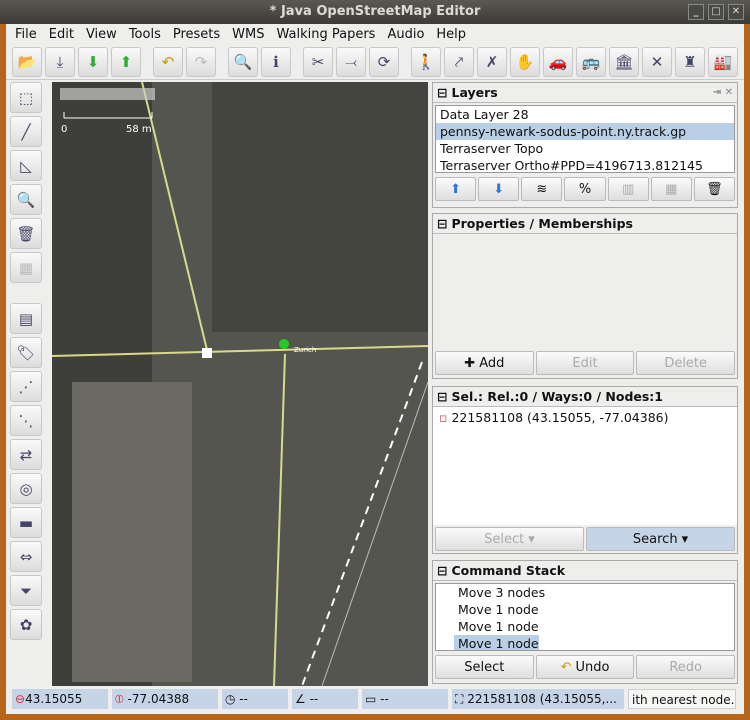 This screenshot has width=750, height=720. I want to click on undo-button: ↶, so click(168, 61).